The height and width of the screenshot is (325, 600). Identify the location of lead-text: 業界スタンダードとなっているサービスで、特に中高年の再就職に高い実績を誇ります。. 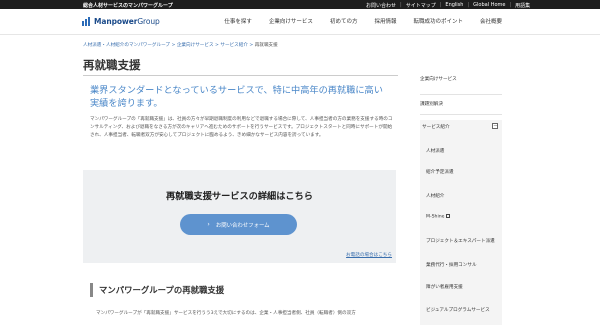
(236, 97).